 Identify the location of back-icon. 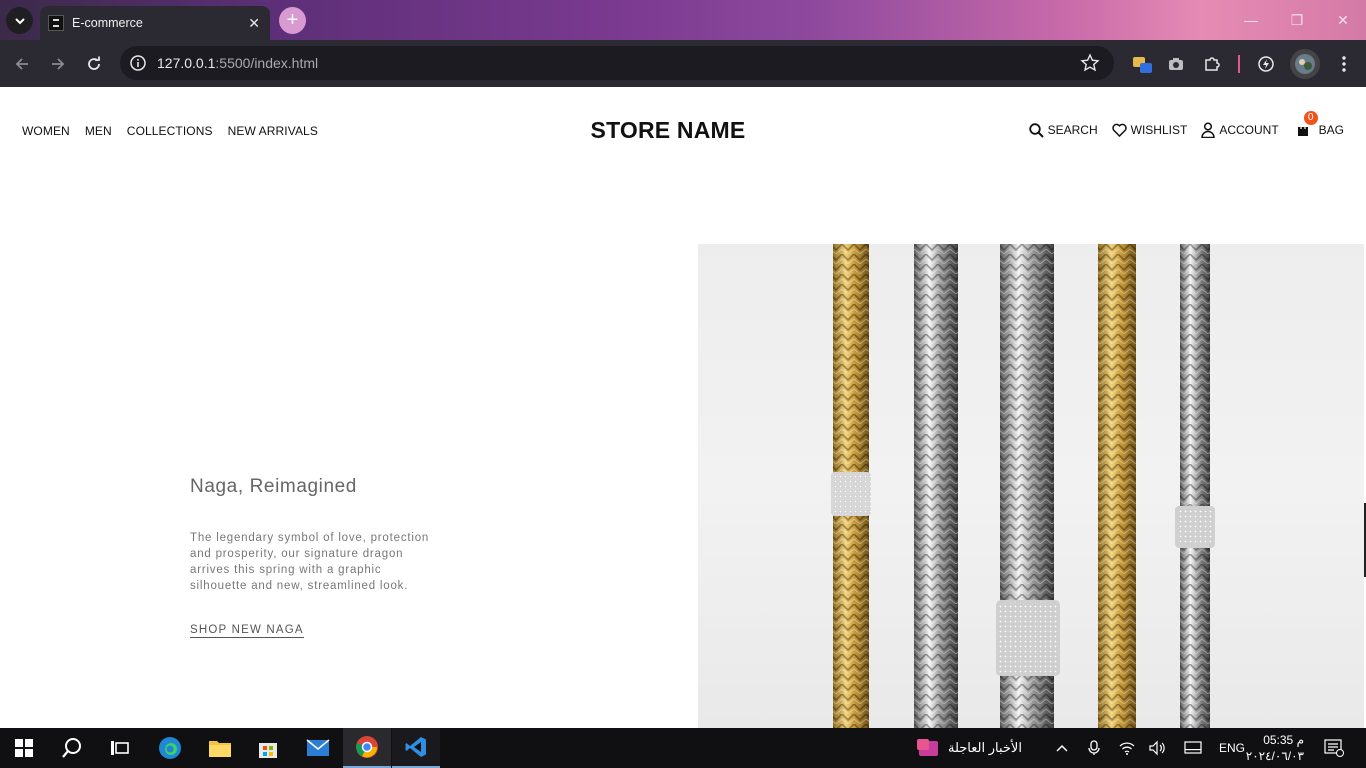
(22, 64).